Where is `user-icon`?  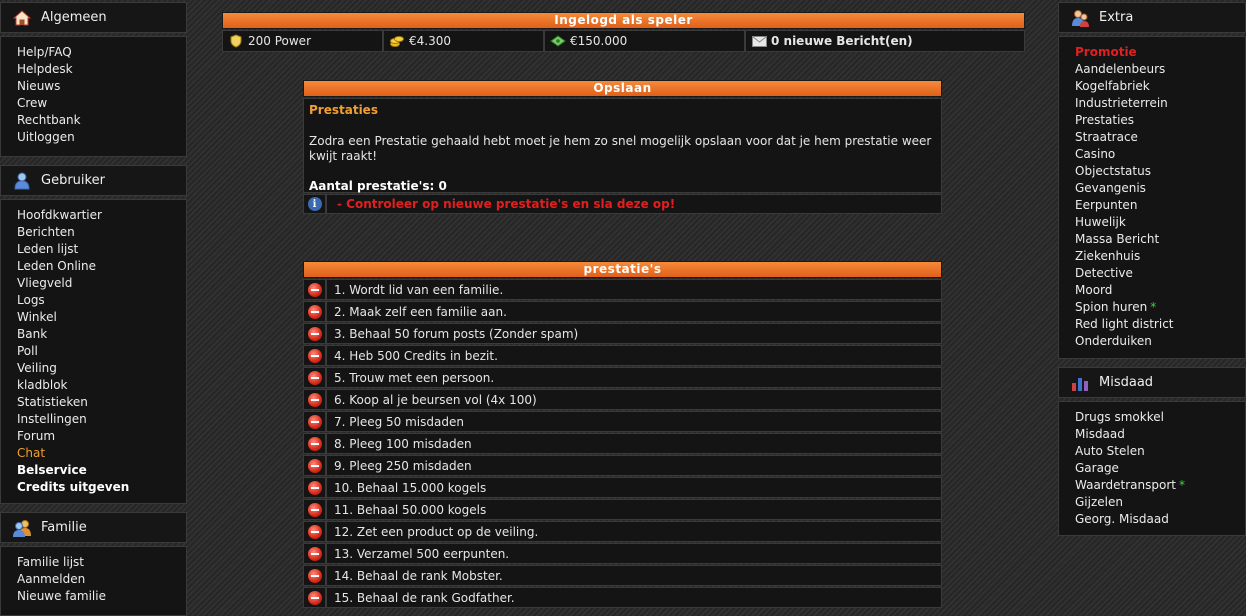
user-icon is located at coordinates (22, 181).